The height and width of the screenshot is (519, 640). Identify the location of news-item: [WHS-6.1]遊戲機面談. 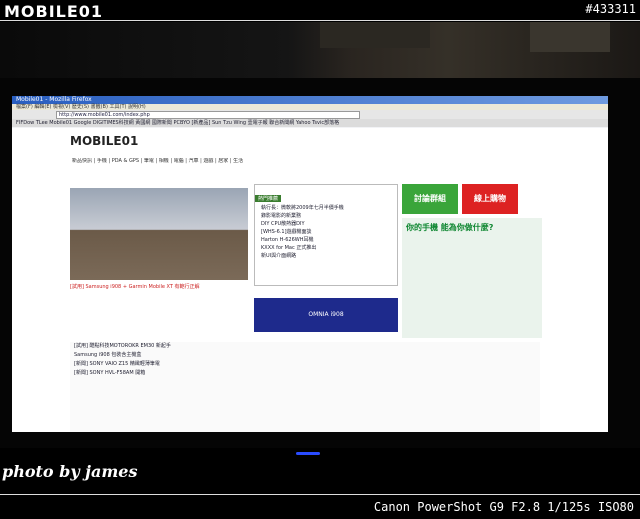
(326, 232).